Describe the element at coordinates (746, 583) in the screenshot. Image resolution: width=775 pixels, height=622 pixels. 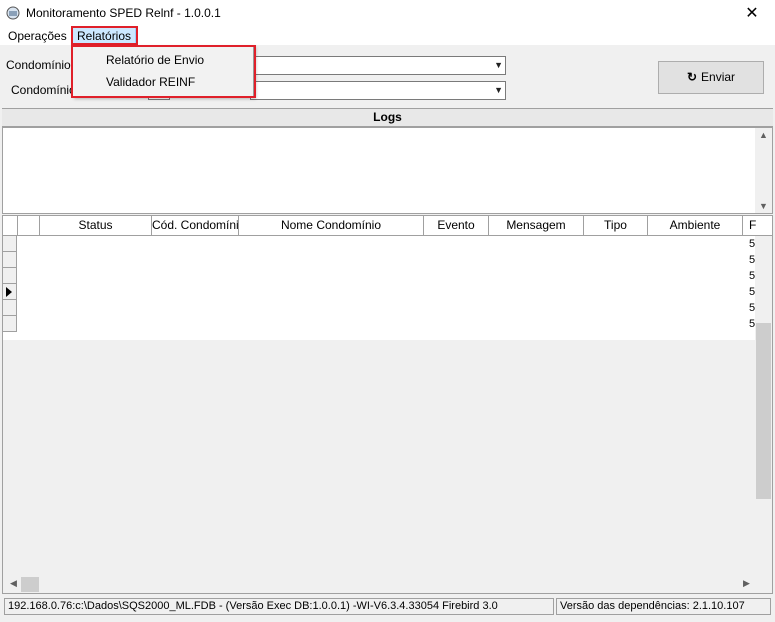
I see `scroll-right-icon: ▶` at that location.